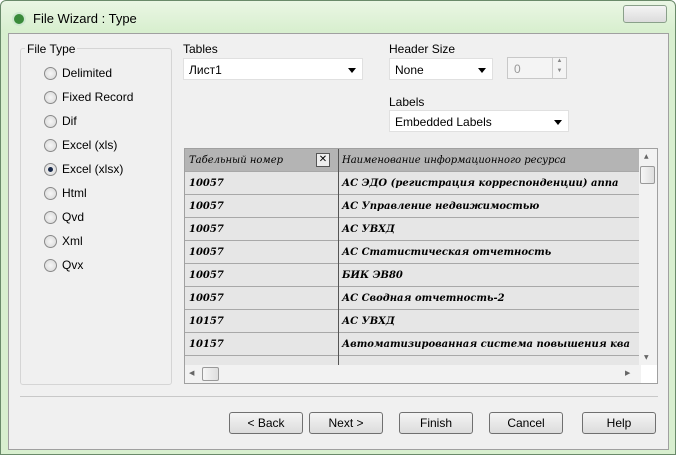 The image size is (676, 455). I want to click on radio-label: Excel (xls), so click(90, 145).